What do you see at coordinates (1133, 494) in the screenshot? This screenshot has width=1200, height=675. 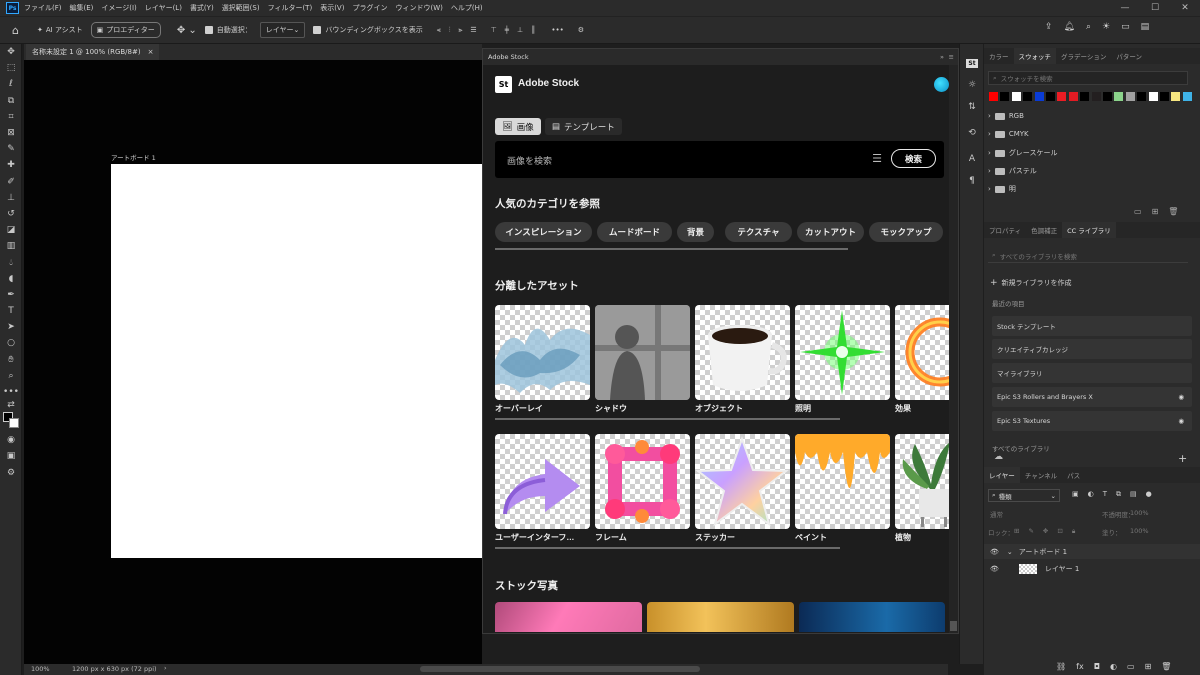 I see `smart-filter-icon: ▤` at bounding box center [1133, 494].